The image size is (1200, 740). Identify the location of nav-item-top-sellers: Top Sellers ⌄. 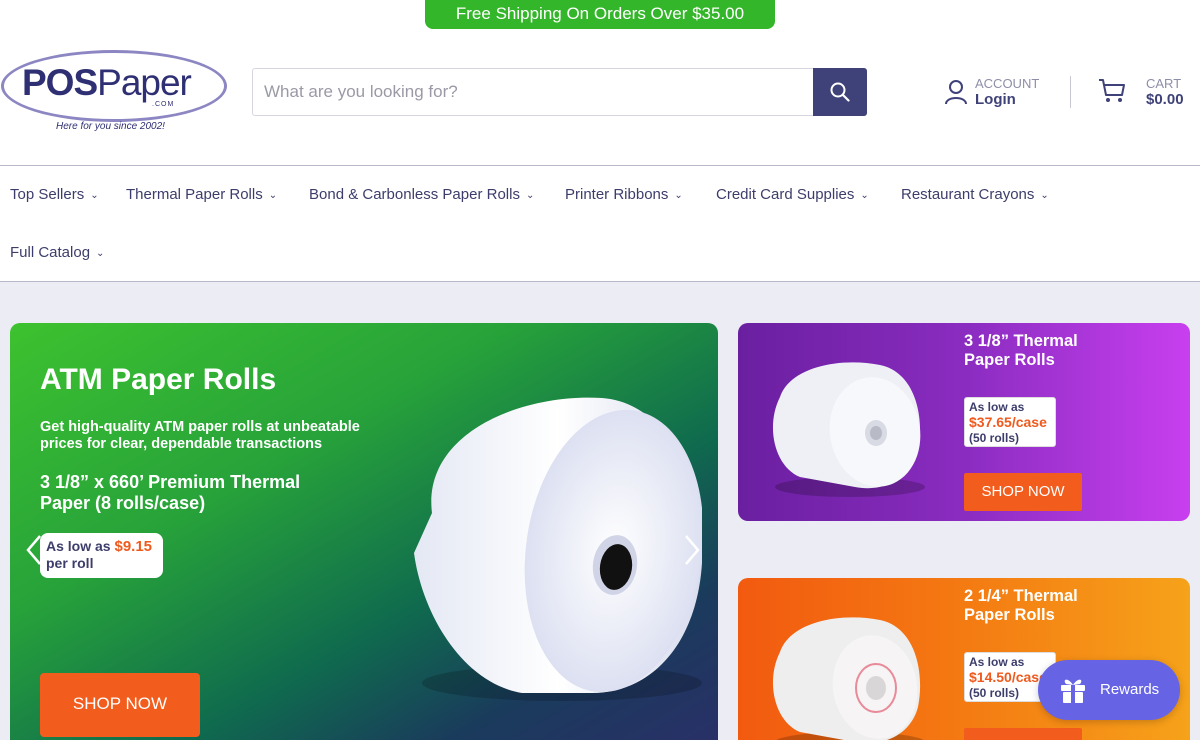
(54, 194).